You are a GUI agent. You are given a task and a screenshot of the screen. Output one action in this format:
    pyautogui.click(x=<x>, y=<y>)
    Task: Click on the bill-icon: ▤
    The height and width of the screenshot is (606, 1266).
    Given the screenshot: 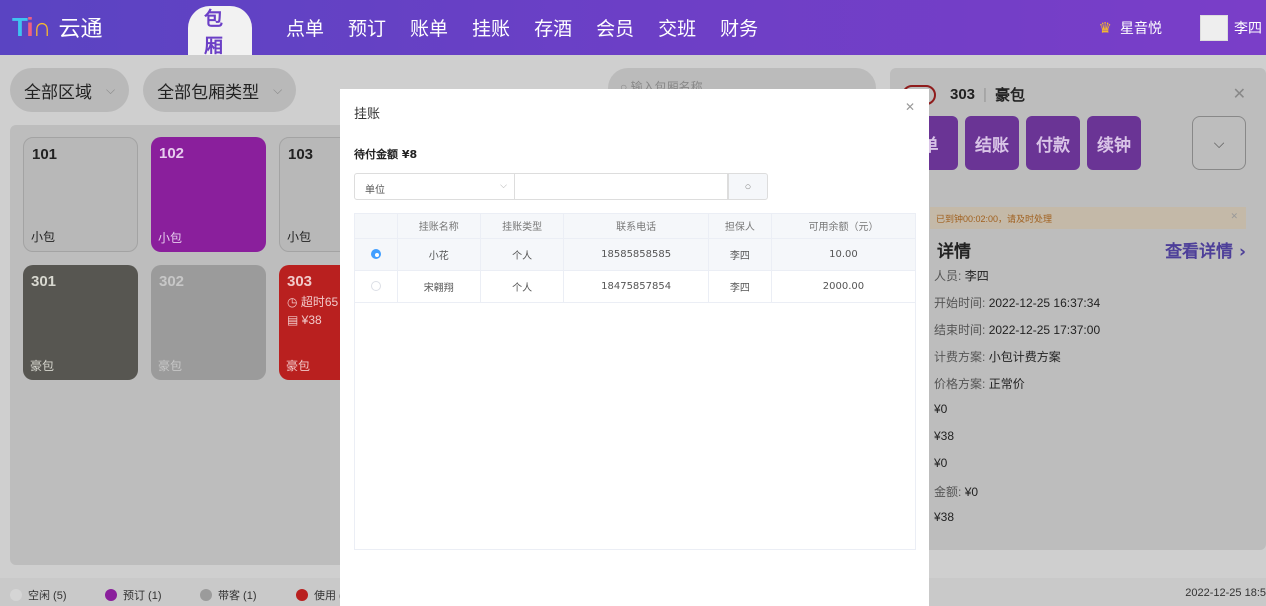 What is the action you would take?
    pyautogui.click(x=294, y=320)
    